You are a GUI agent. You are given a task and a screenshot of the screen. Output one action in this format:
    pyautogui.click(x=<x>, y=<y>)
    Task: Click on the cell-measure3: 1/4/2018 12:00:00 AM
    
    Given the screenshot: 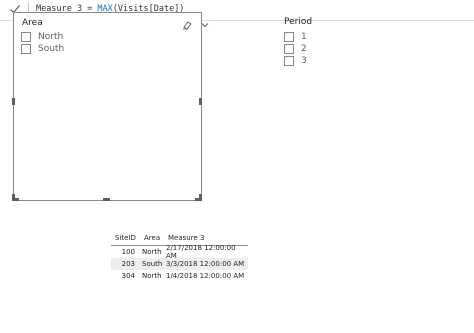 What is the action you would take?
    pyautogui.click(x=205, y=276)
    